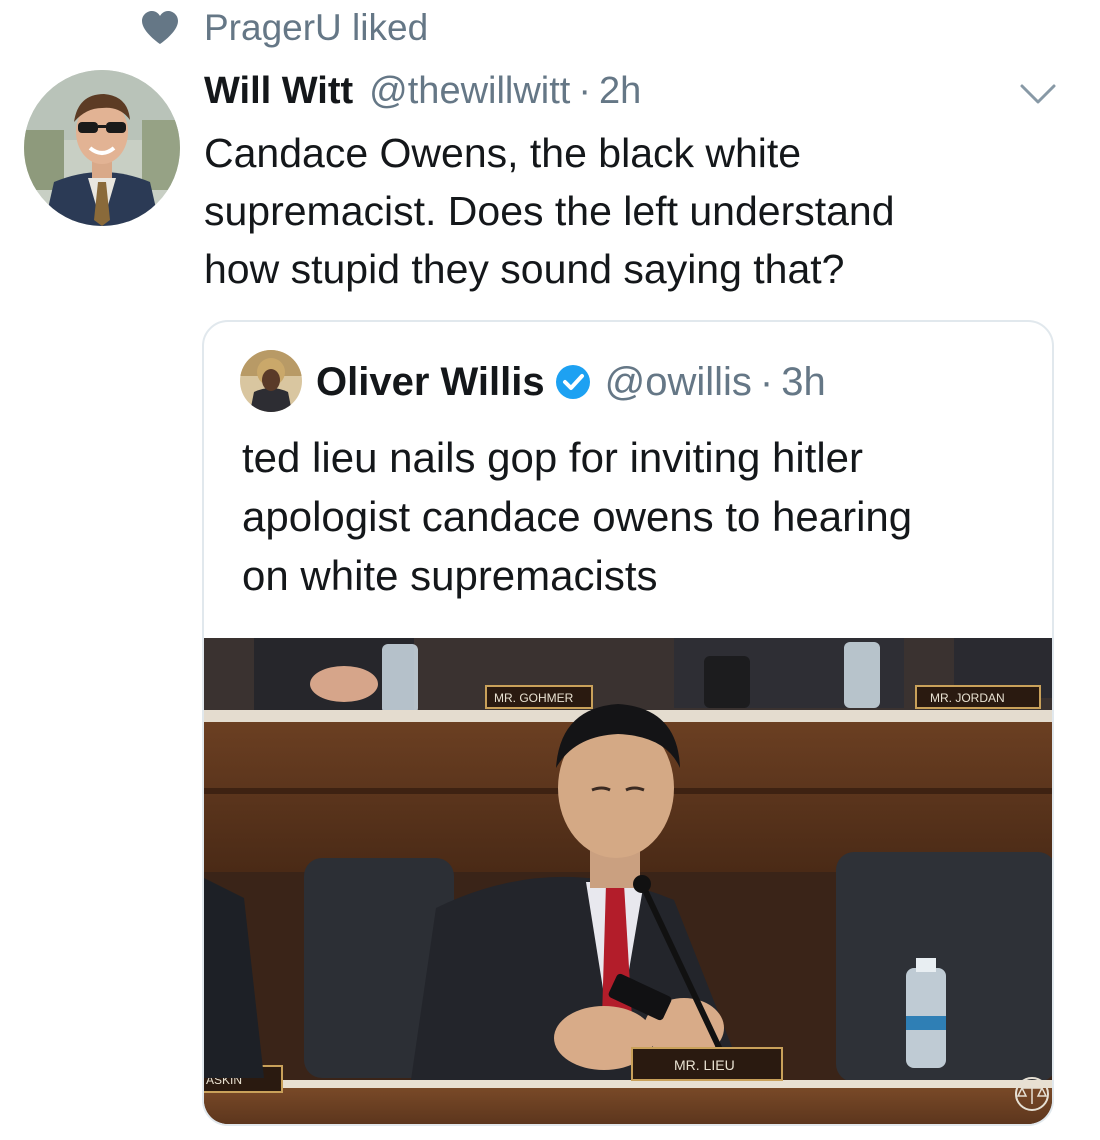  I want to click on nameplate-gohmert: MR. GOHMER, so click(534, 698).